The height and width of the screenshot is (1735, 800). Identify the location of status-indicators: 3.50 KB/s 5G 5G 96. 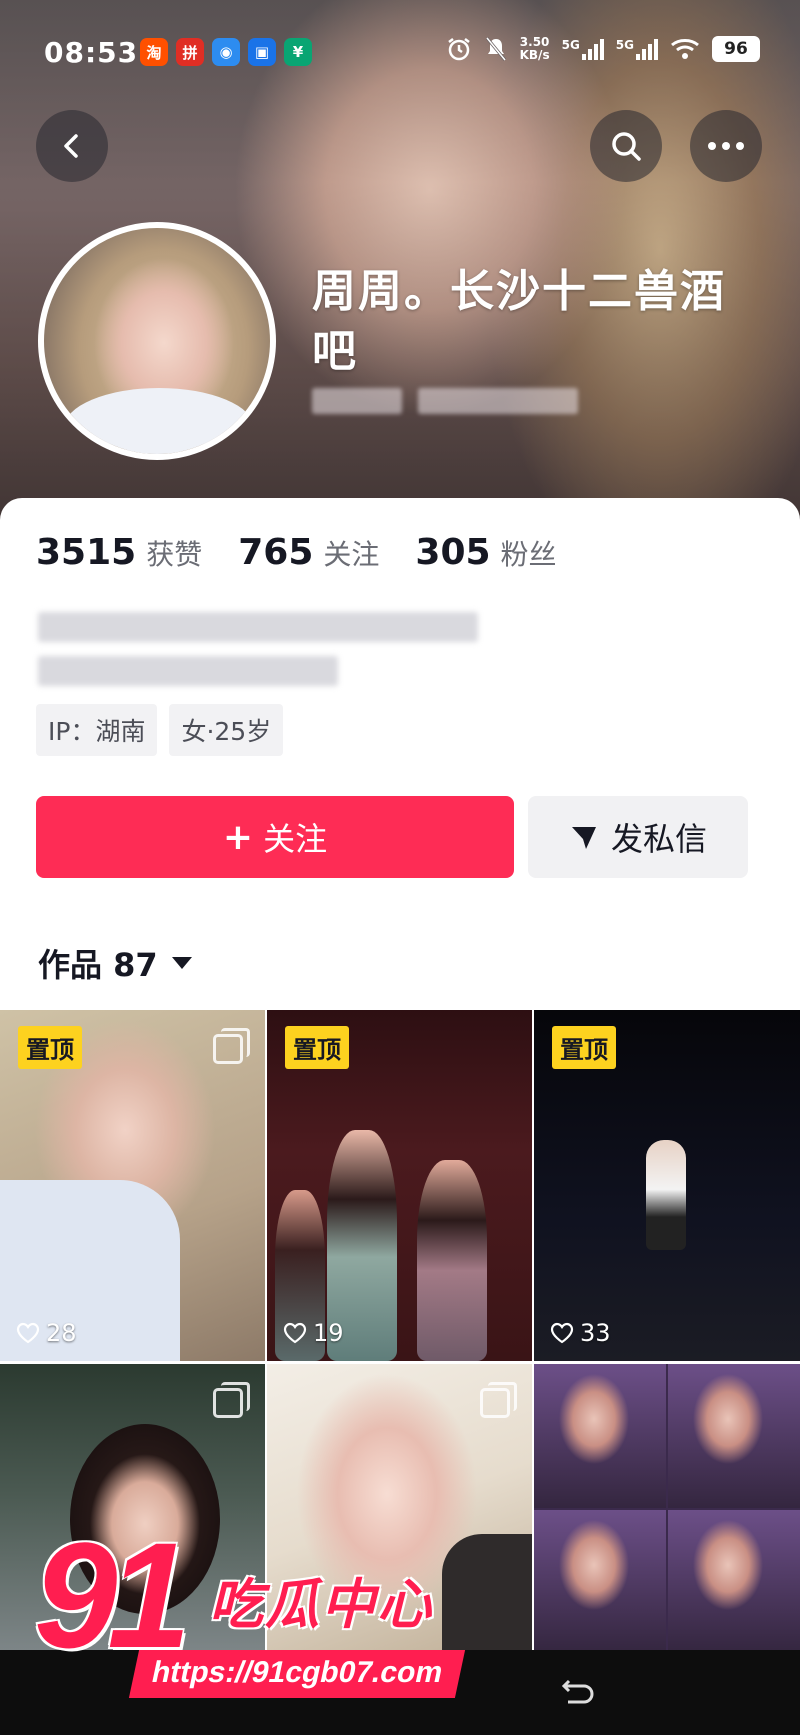
(603, 49).